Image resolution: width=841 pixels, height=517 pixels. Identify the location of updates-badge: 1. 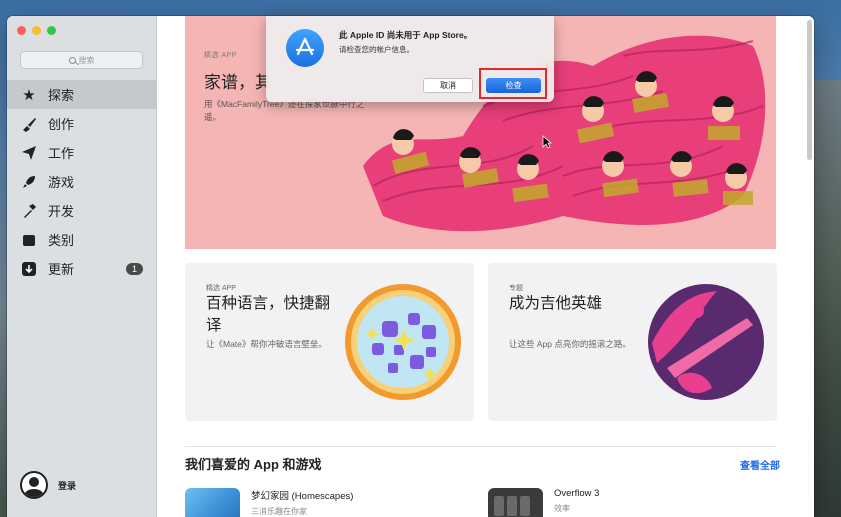
(134, 268).